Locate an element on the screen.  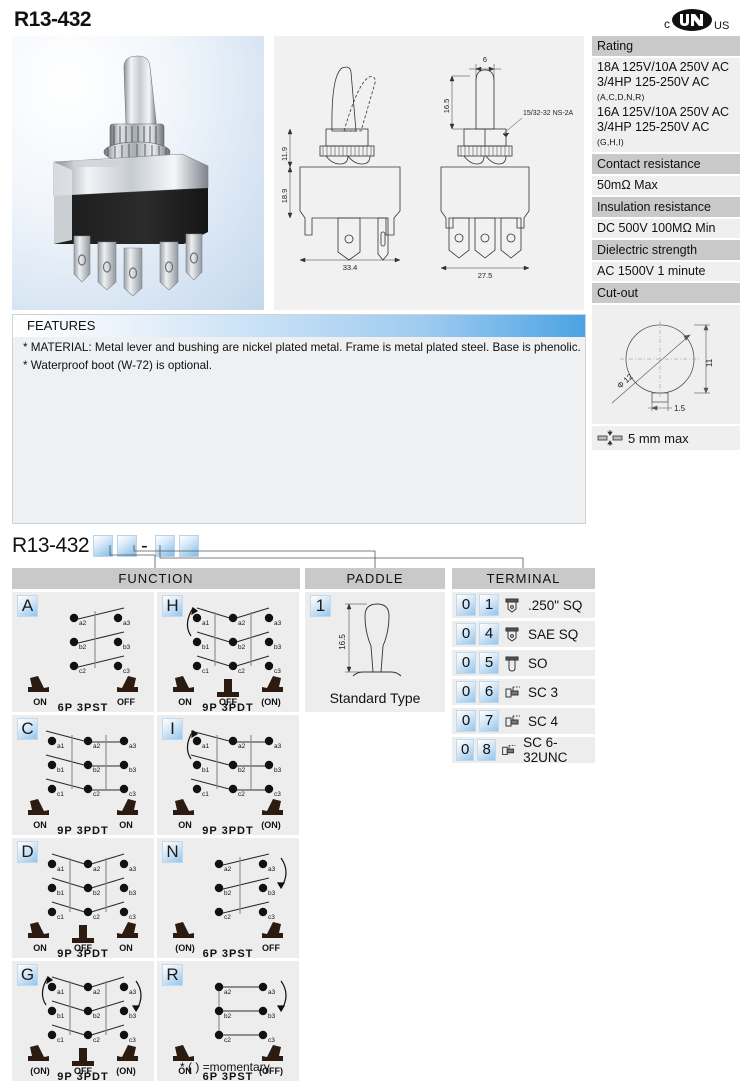
dim-lever-height: 16.5 is located at coordinates (446, 106).